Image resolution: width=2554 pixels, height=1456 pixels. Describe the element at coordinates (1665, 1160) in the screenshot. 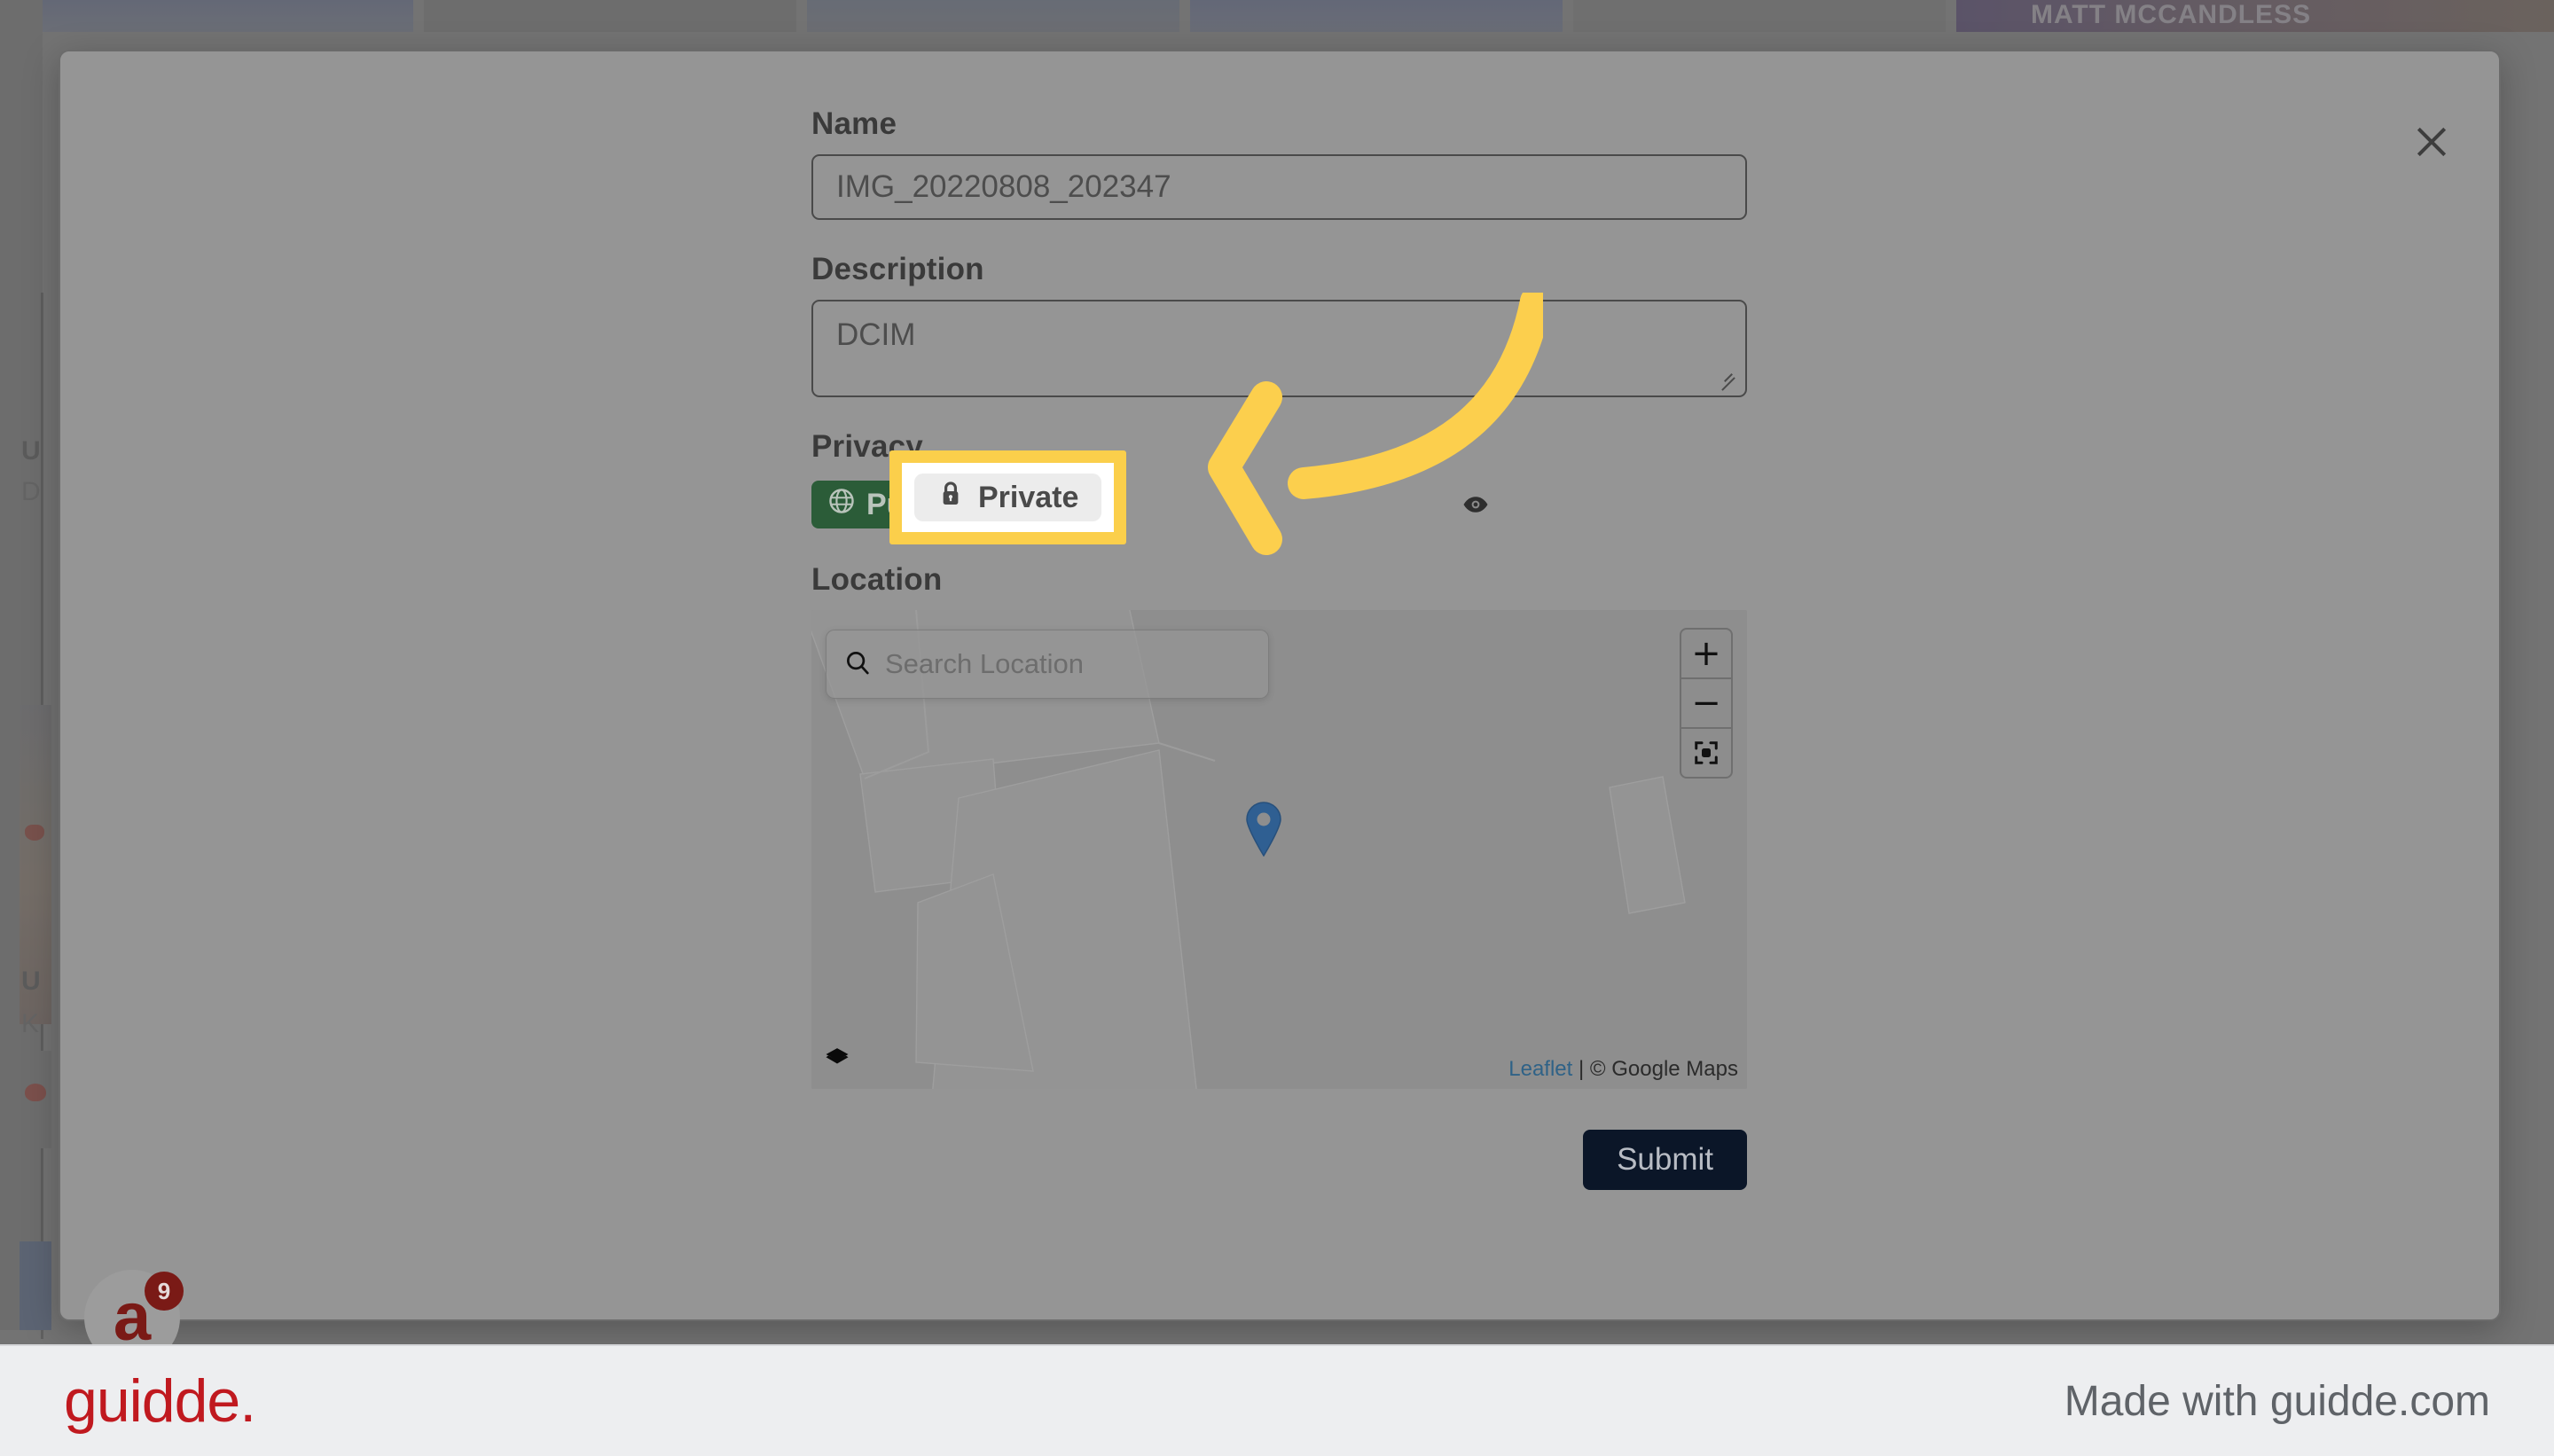

I see `submit-button: Submit` at that location.